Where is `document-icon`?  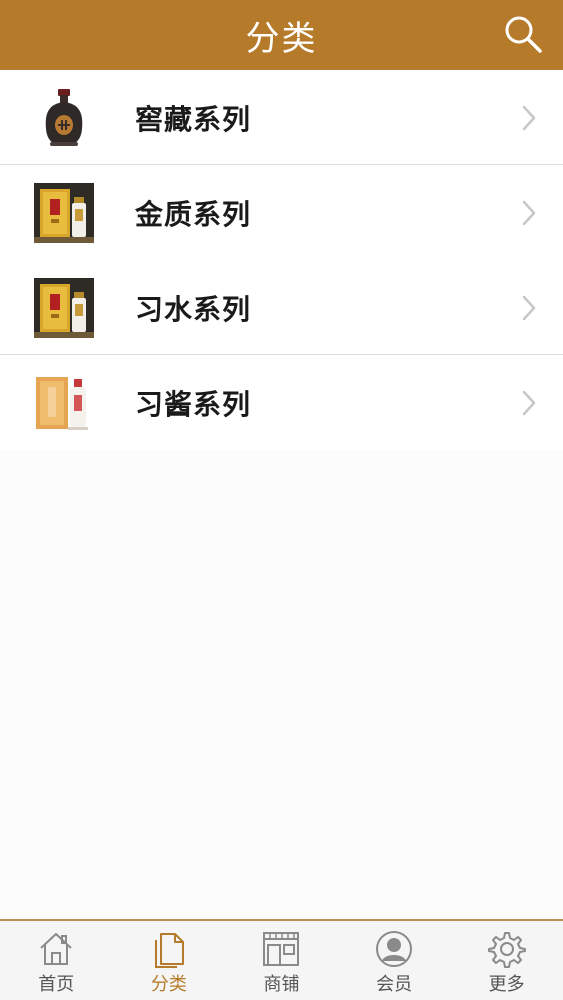
document-icon is located at coordinates (169, 949).